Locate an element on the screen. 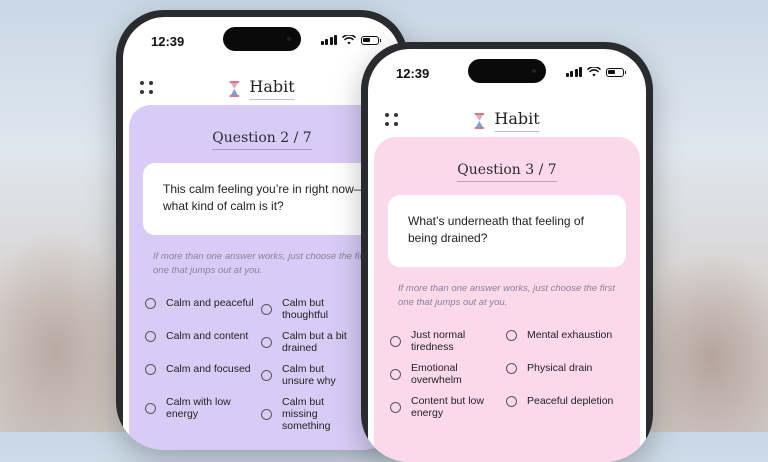  option-label: Calm and focused is located at coordinates (208, 369).